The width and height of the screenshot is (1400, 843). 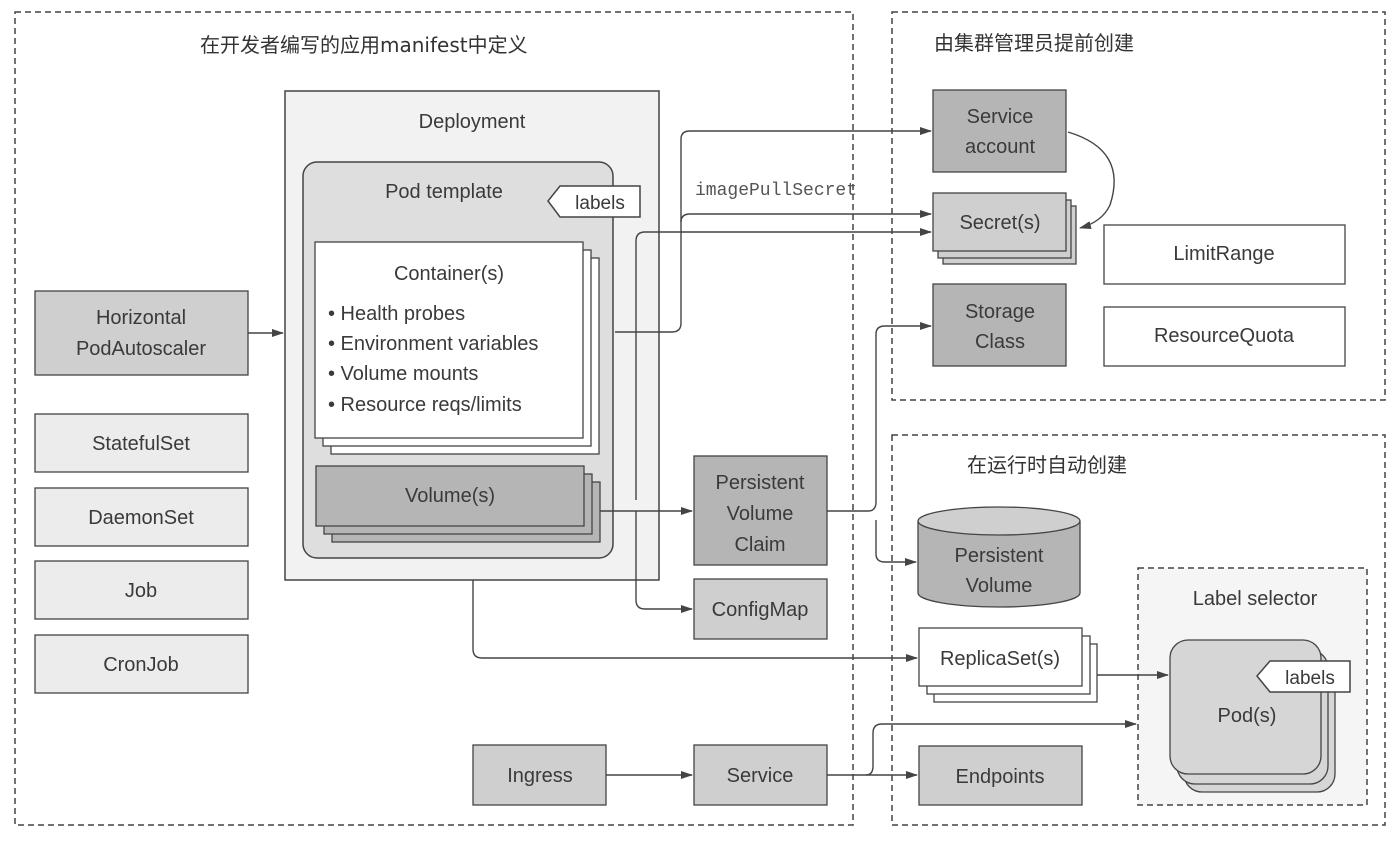 I want to click on hpa-box: Horizontal PodAutoscaler, so click(x=141, y=333).